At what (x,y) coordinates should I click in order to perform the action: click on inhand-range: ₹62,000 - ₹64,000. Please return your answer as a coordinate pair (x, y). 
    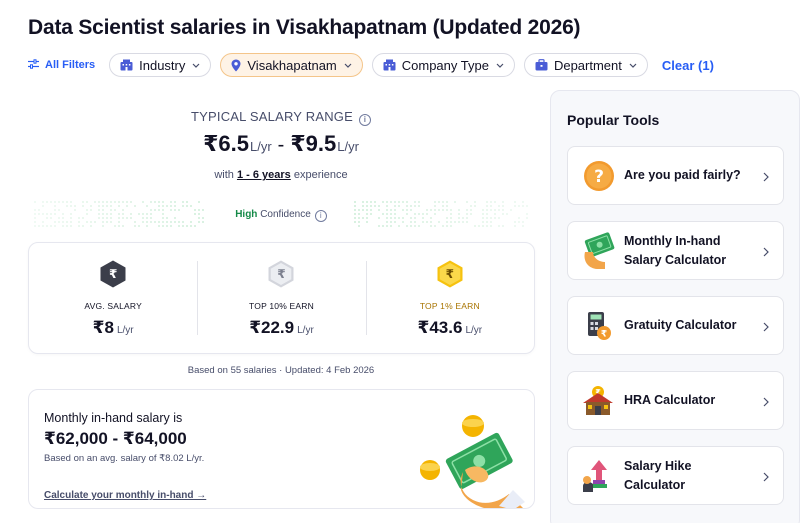
    Looking at the image, I should click on (115, 438).